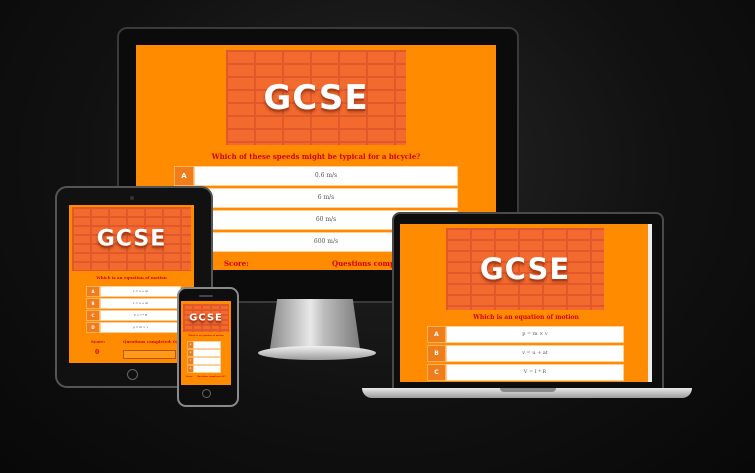 The width and height of the screenshot is (755, 473). Describe the element at coordinates (206, 393) in the screenshot. I see `phone-home-button` at that location.